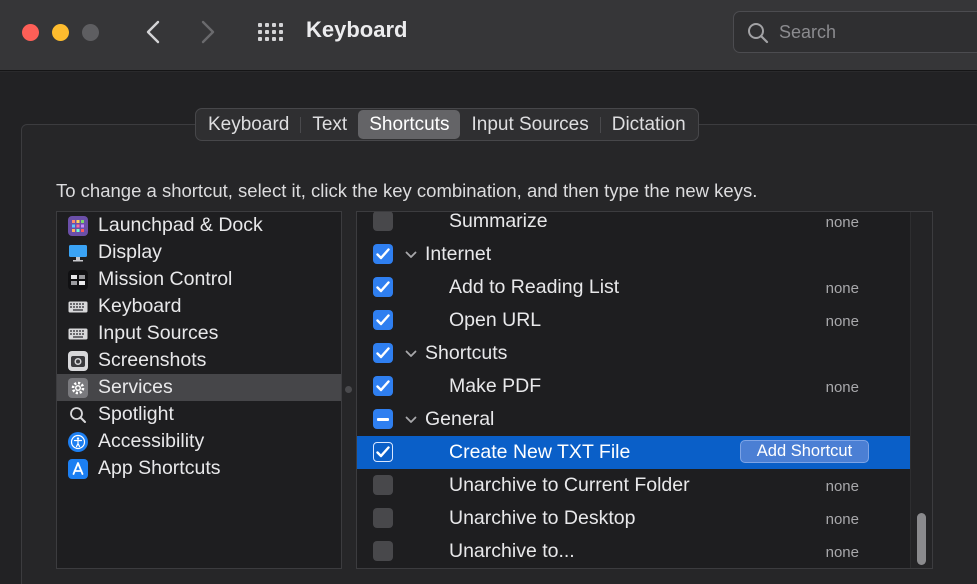 This screenshot has height=584, width=977. What do you see at coordinates (199, 252) in the screenshot?
I see `category-item-display: Display` at bounding box center [199, 252].